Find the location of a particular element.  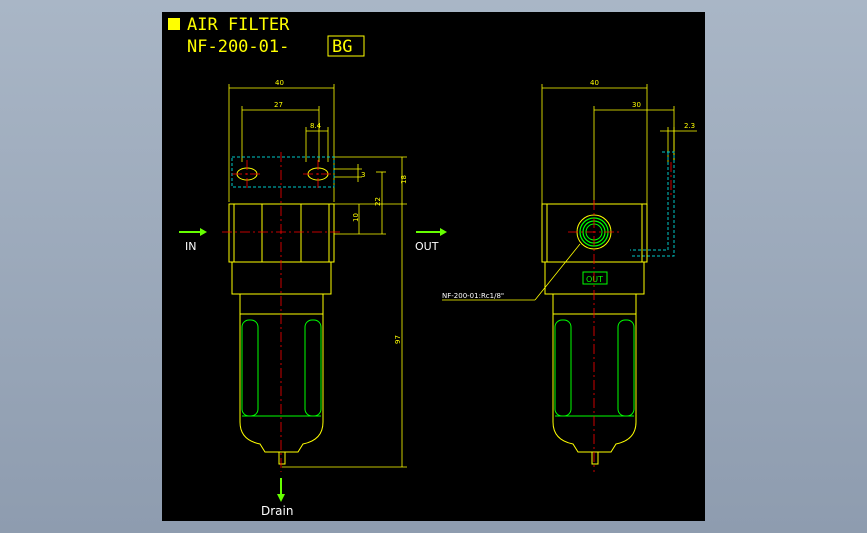

drain-label: Drain is located at coordinates (277, 511).